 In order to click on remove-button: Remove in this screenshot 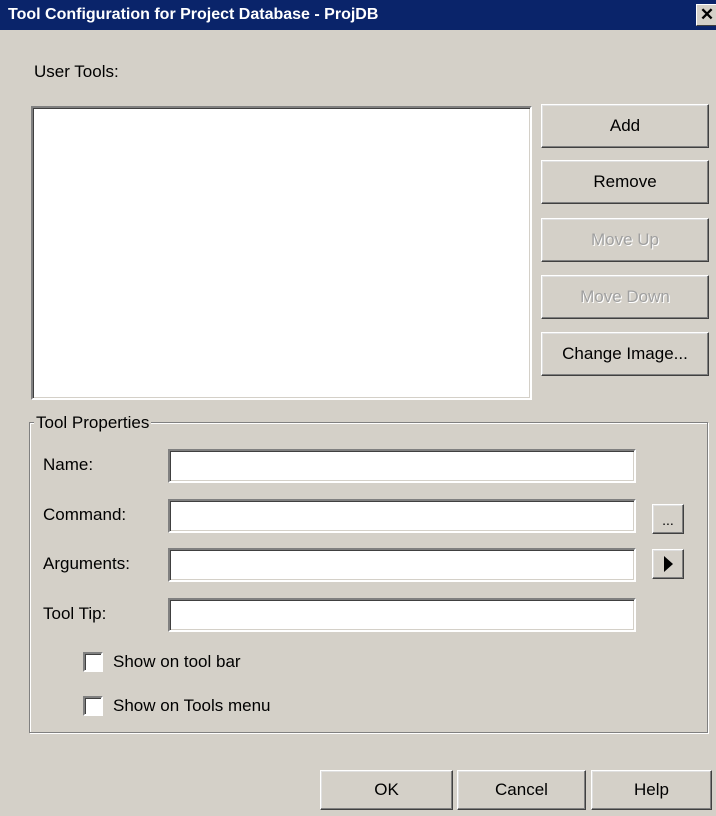, I will do `click(625, 182)`.